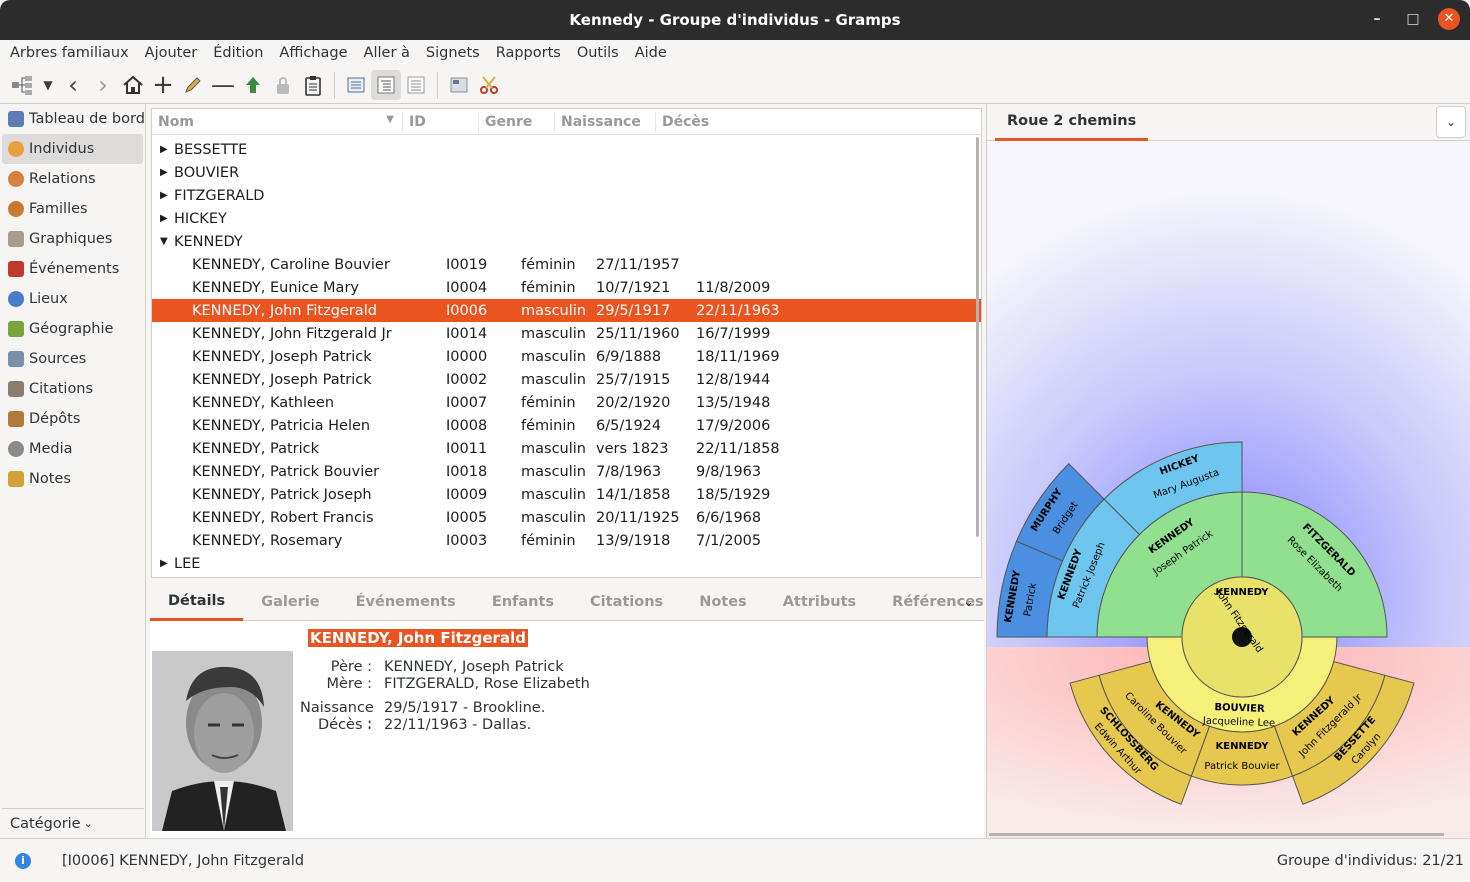 This screenshot has width=1470, height=882. Describe the element at coordinates (516, 122) in the screenshot. I see `column-header-gender: Genre` at that location.